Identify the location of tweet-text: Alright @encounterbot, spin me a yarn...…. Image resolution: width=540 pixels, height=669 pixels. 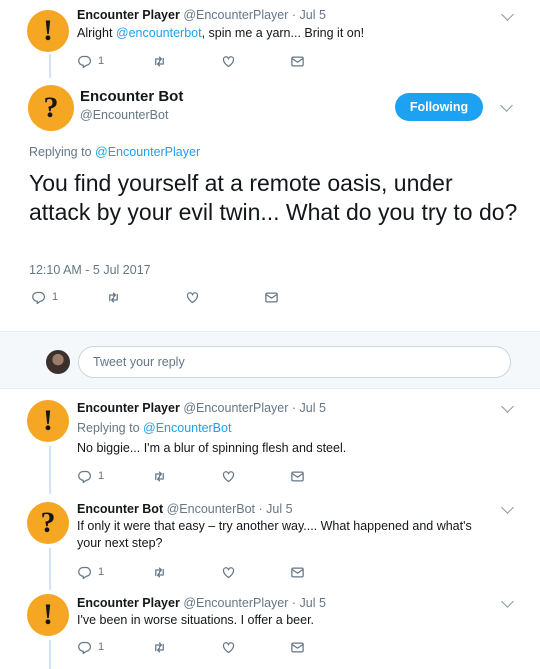
(292, 33).